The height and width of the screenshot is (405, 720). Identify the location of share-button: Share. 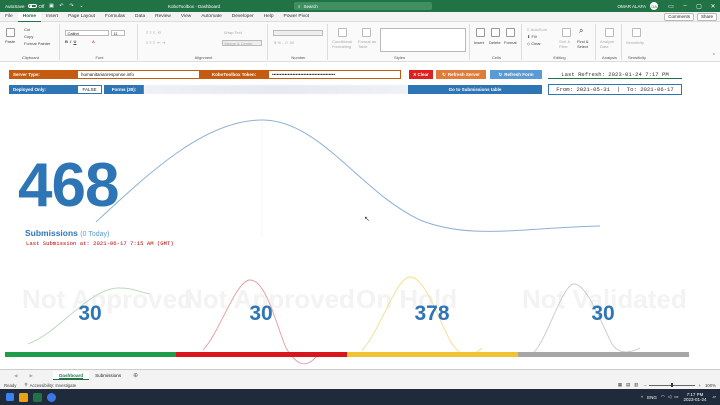
(706, 16).